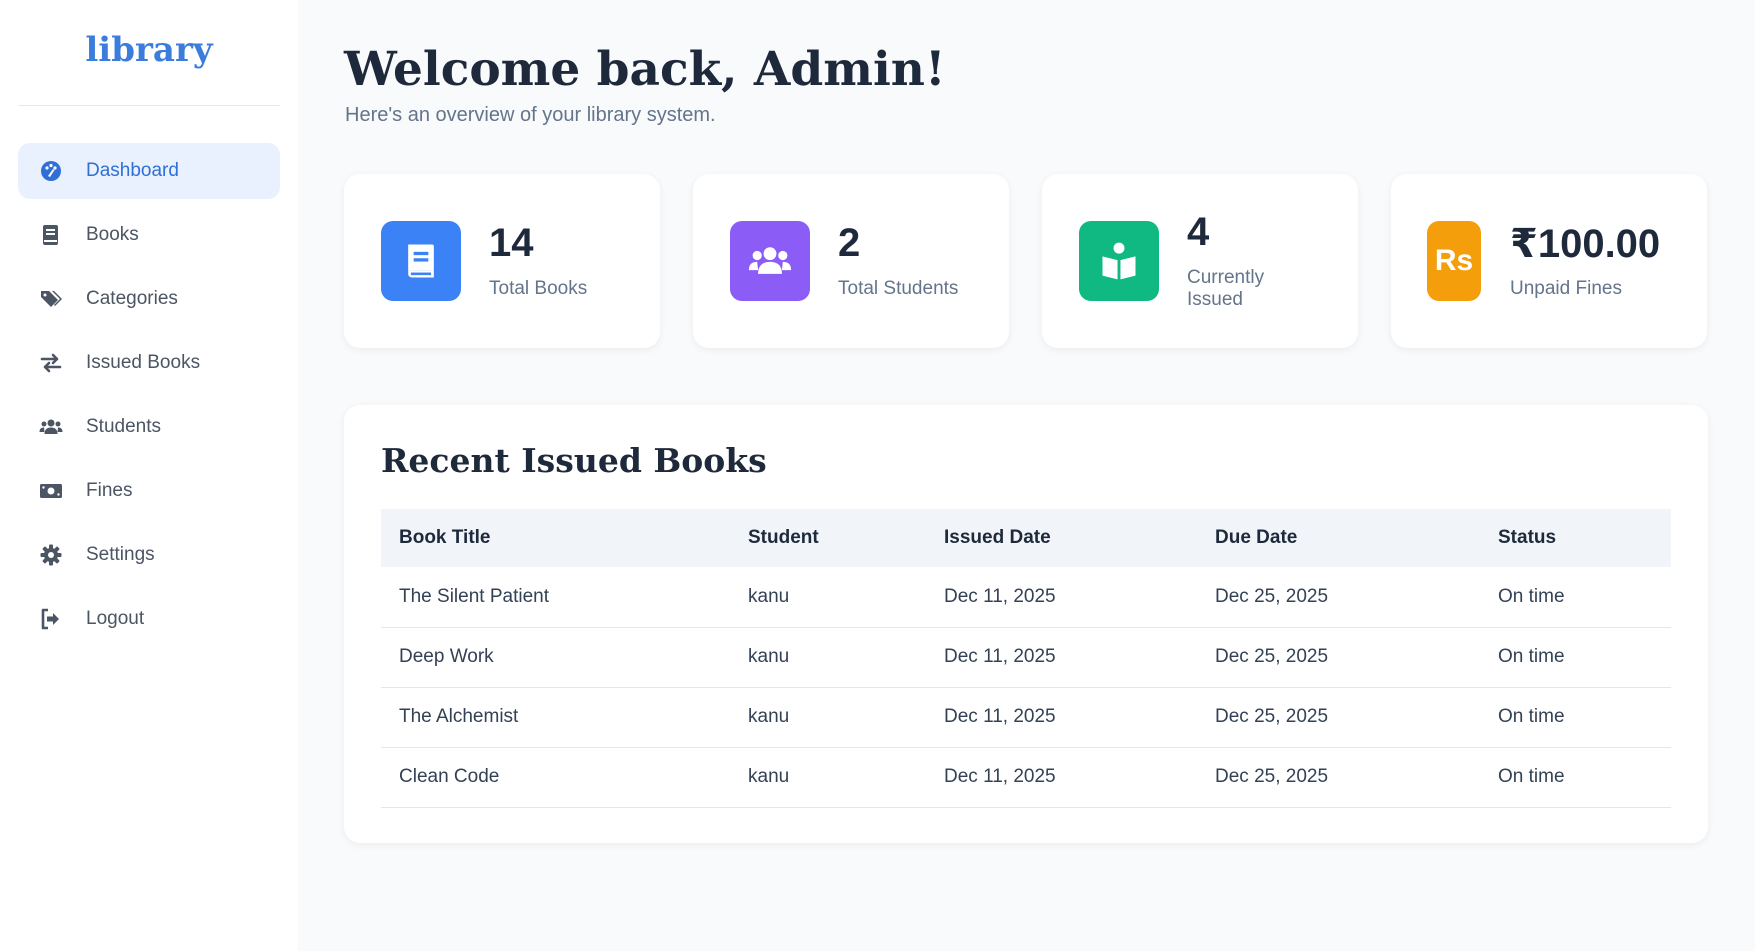 The width and height of the screenshot is (1755, 951). What do you see at coordinates (1119, 261) in the screenshot?
I see `reader-icon` at bounding box center [1119, 261].